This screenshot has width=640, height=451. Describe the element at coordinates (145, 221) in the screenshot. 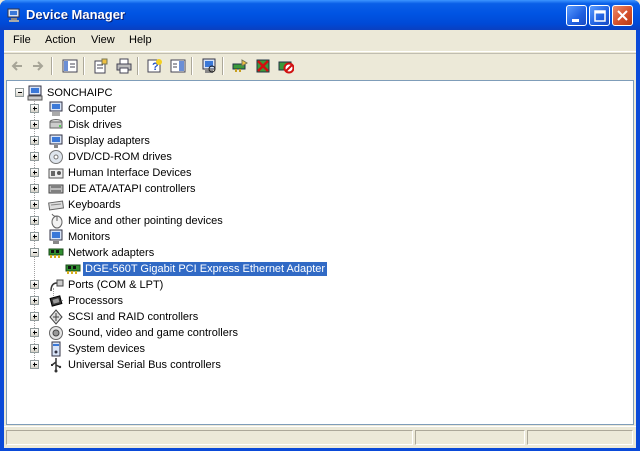

I see `tree-item-label: Mice and other pointing devices` at that location.